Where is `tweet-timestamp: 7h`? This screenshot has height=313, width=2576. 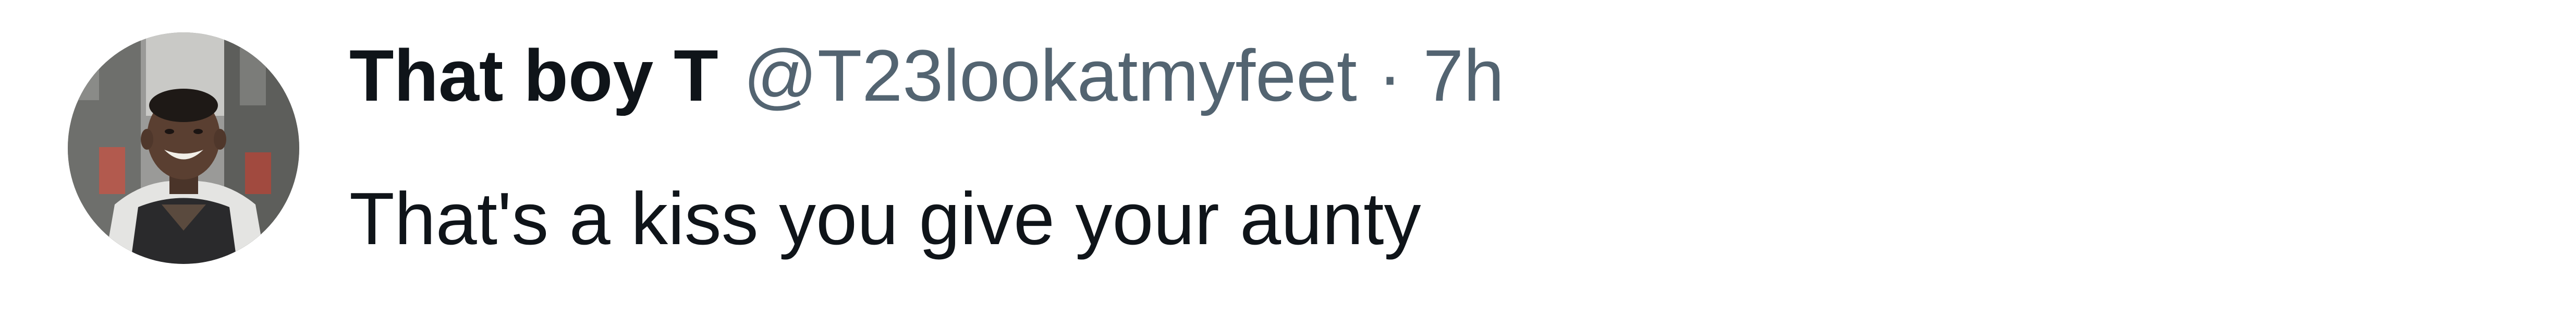 tweet-timestamp: 7h is located at coordinates (1463, 76).